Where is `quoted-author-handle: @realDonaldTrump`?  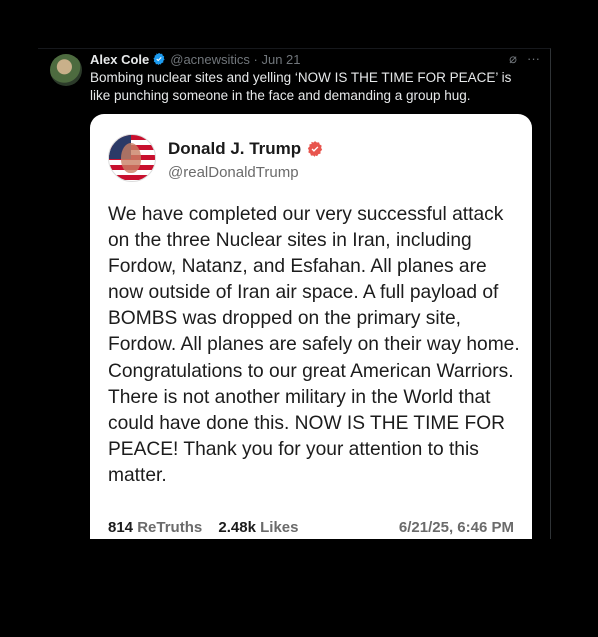
quoted-author-handle: @realDonaldTrump is located at coordinates (233, 172).